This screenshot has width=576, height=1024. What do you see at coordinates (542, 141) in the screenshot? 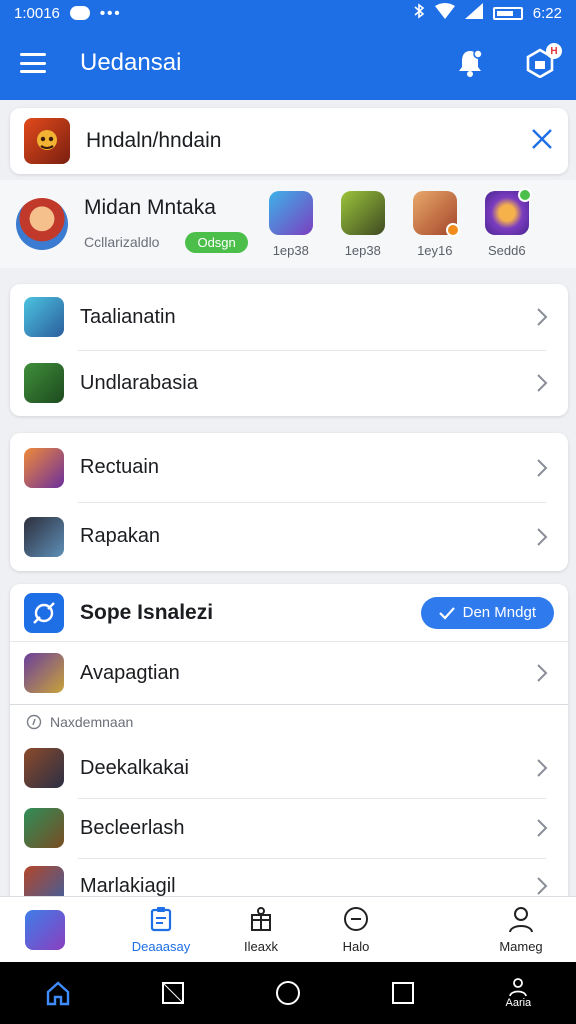
I see `close-icon` at bounding box center [542, 141].